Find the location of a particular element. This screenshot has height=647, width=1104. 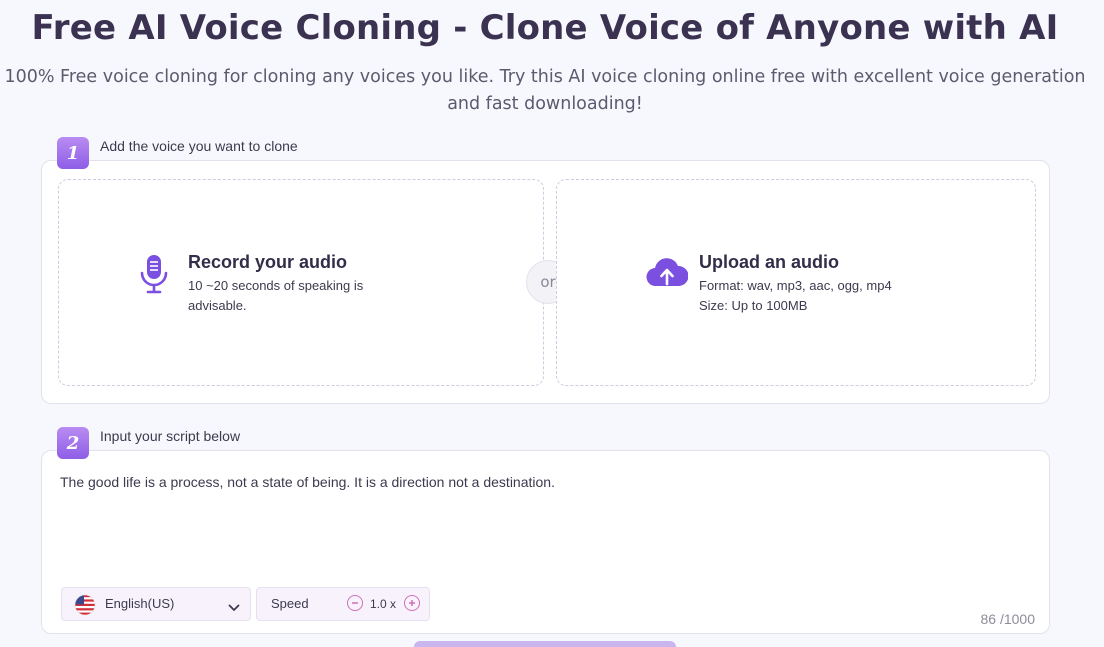

language-select: English(US) is located at coordinates (156, 604).